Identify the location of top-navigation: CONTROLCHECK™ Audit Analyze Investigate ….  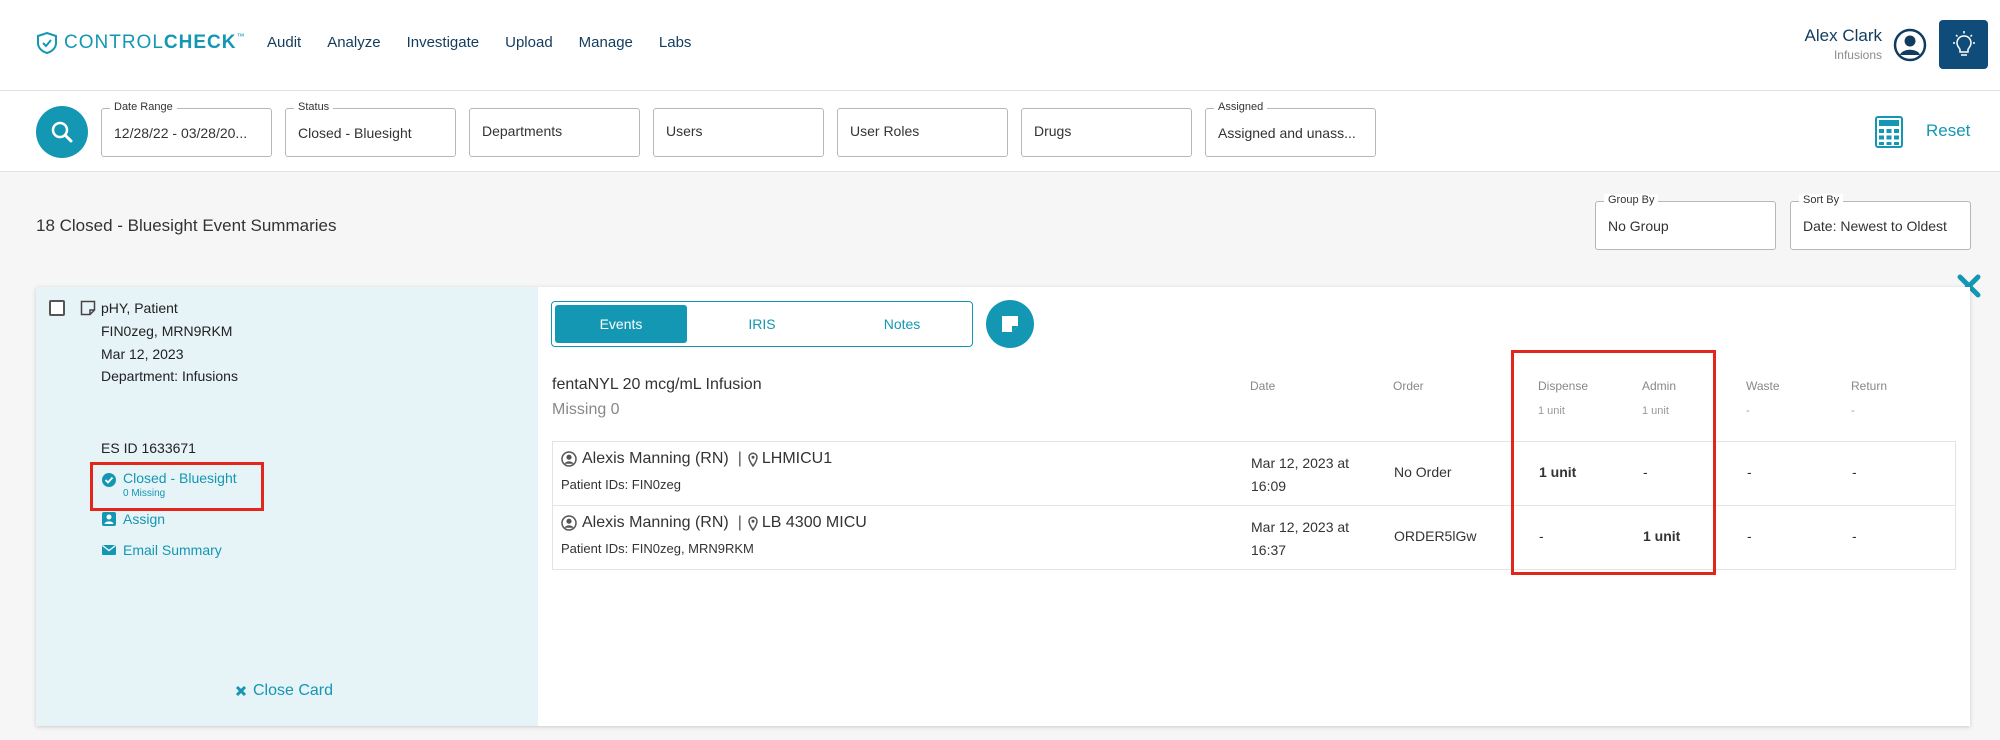
(1000, 45).